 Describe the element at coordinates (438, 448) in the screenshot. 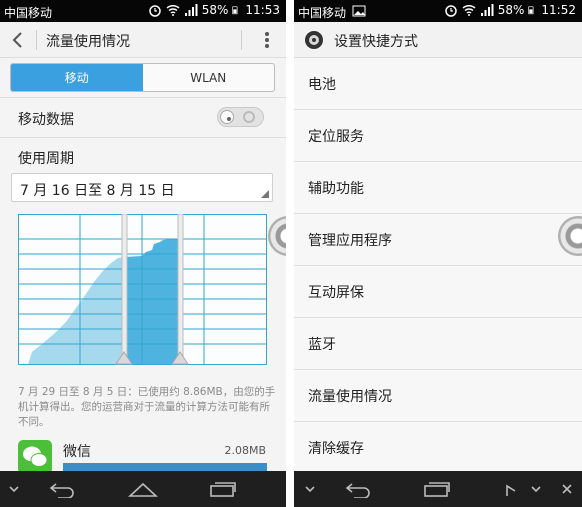

I see `shortcut-item-clear-cache: 清除缓存` at that location.